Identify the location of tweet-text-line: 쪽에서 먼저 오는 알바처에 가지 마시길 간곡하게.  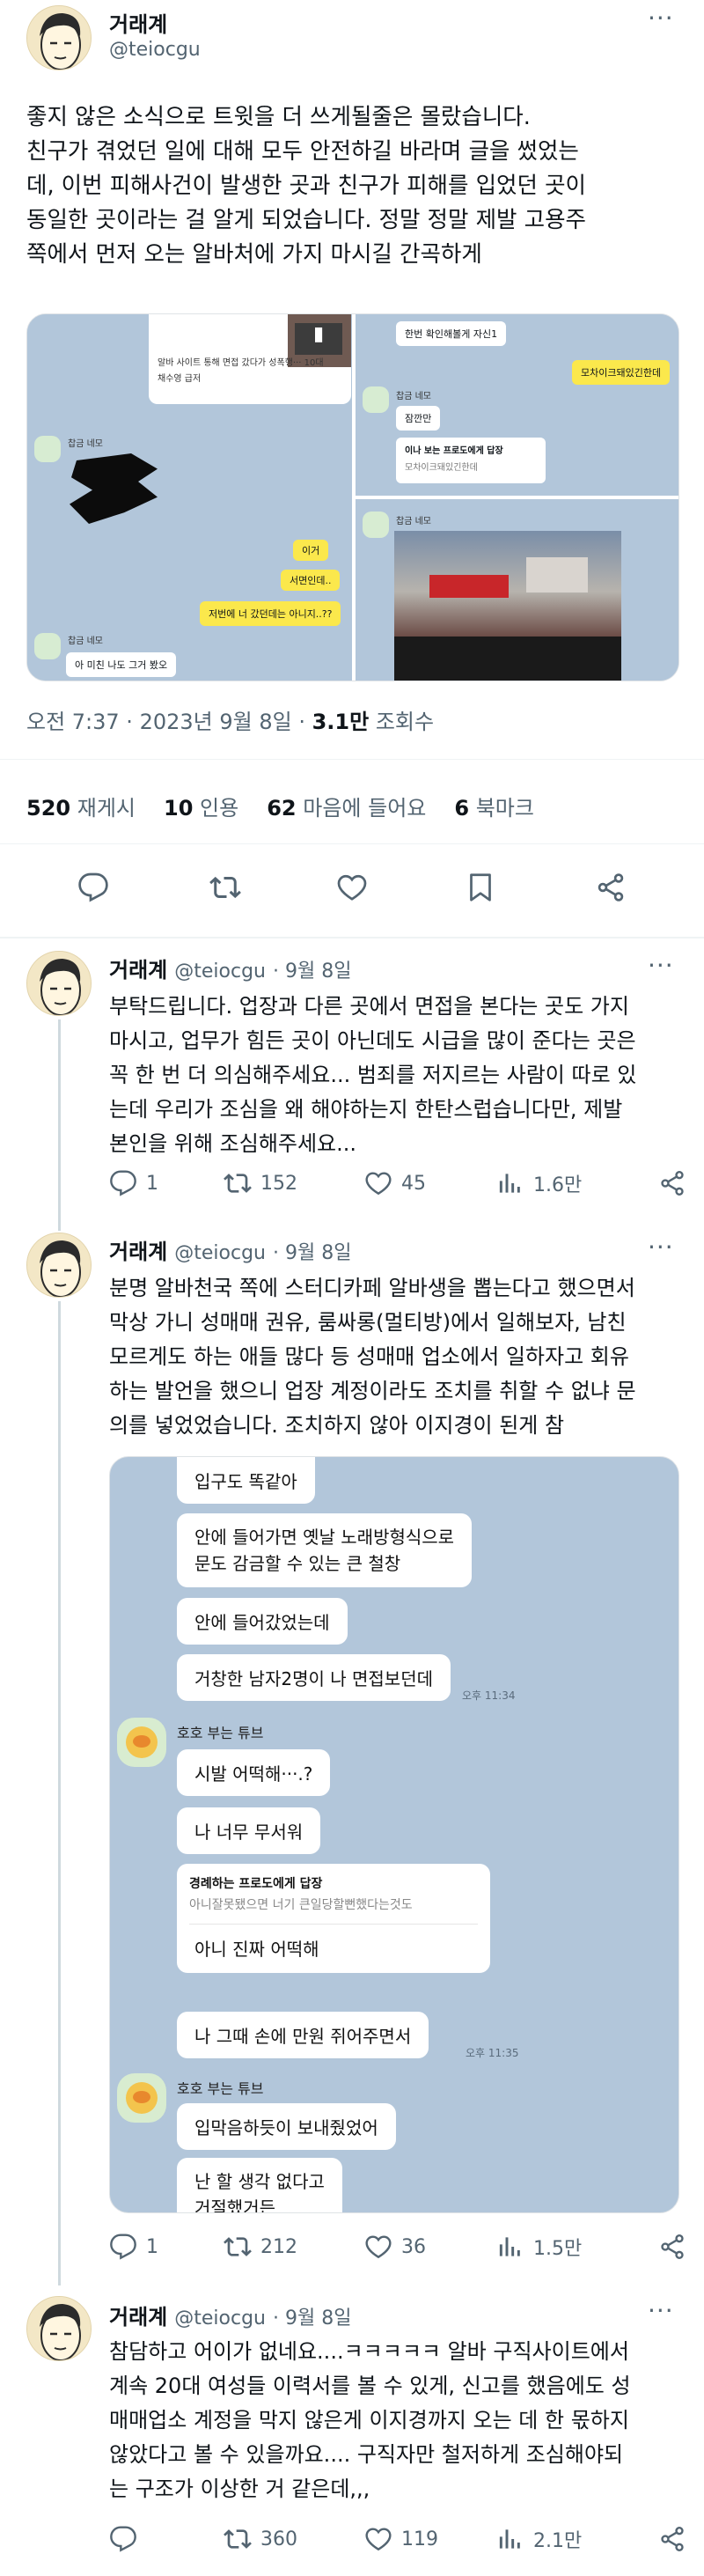
(254, 255).